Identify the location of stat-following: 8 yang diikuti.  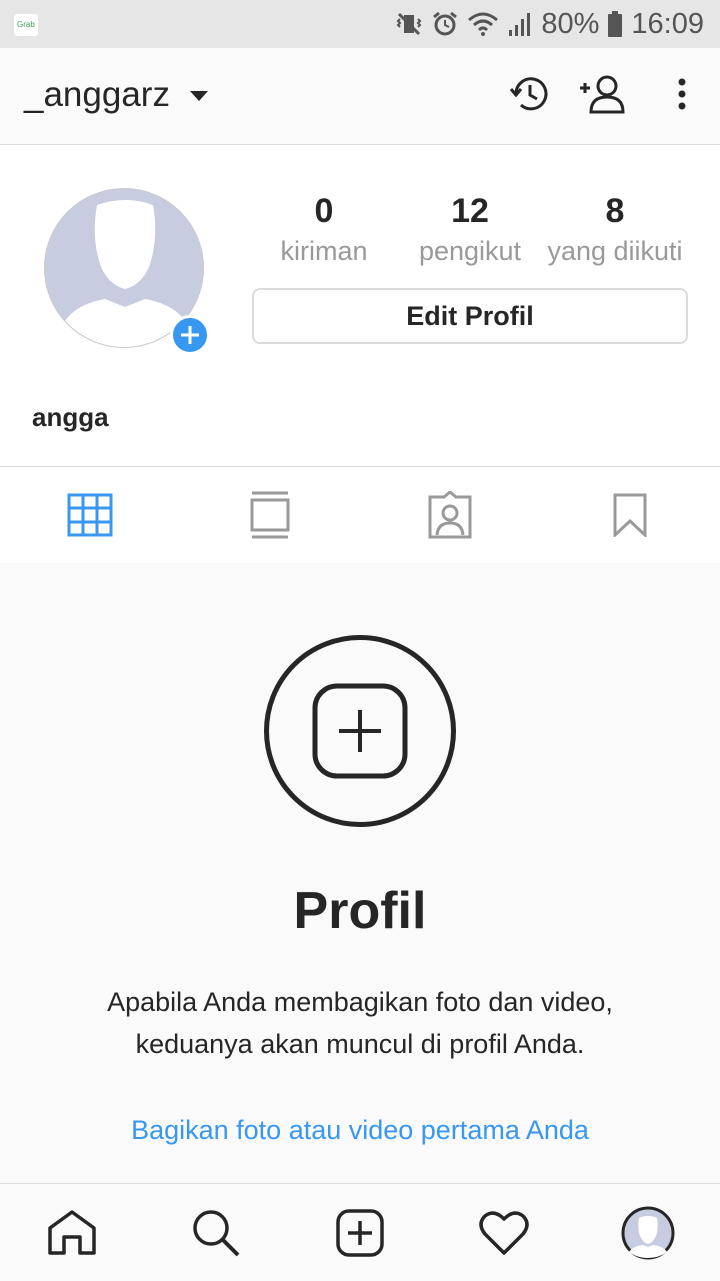
(615, 230).